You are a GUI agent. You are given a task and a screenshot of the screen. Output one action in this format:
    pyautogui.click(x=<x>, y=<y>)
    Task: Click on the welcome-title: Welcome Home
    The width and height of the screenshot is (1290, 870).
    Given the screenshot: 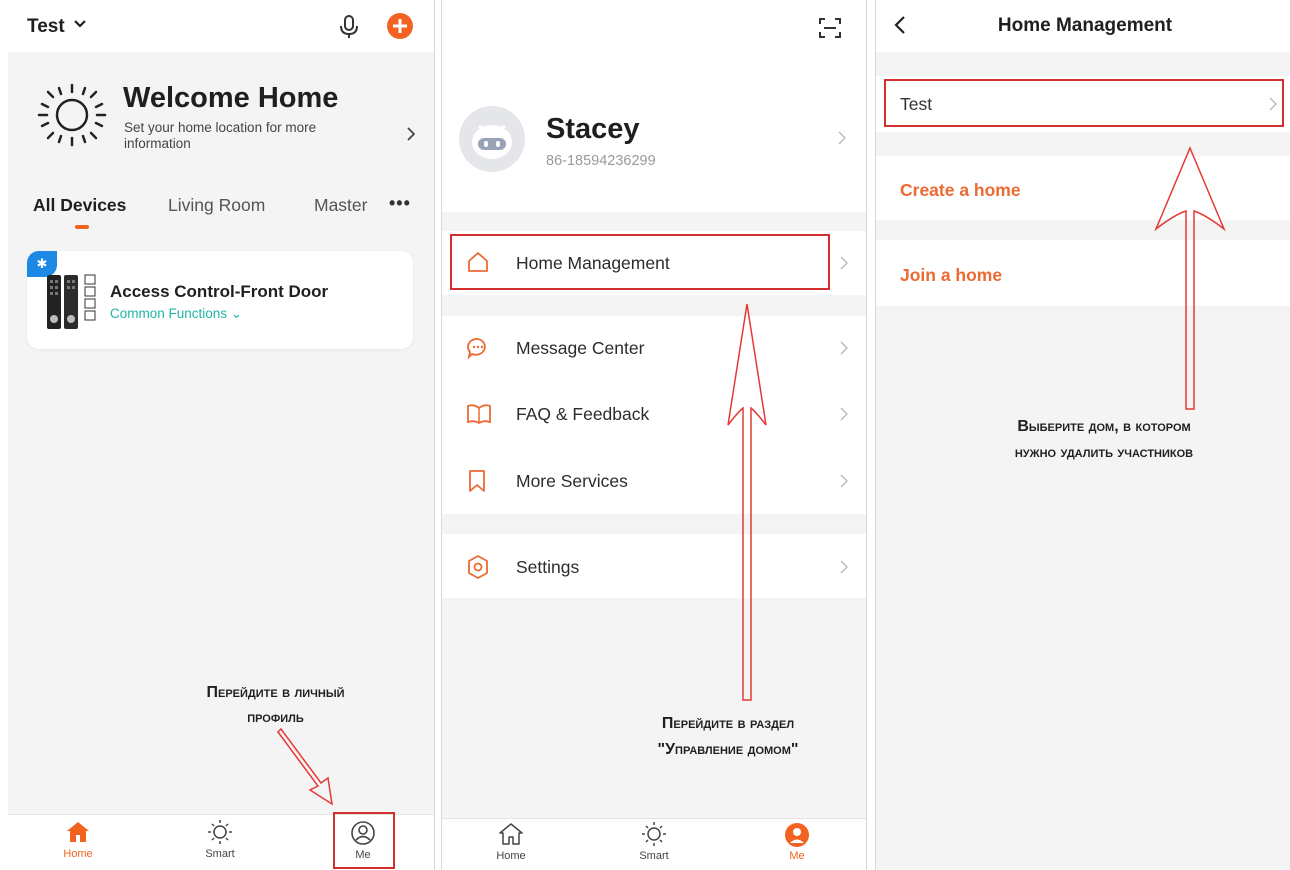 What is the action you would take?
    pyautogui.click(x=231, y=98)
    